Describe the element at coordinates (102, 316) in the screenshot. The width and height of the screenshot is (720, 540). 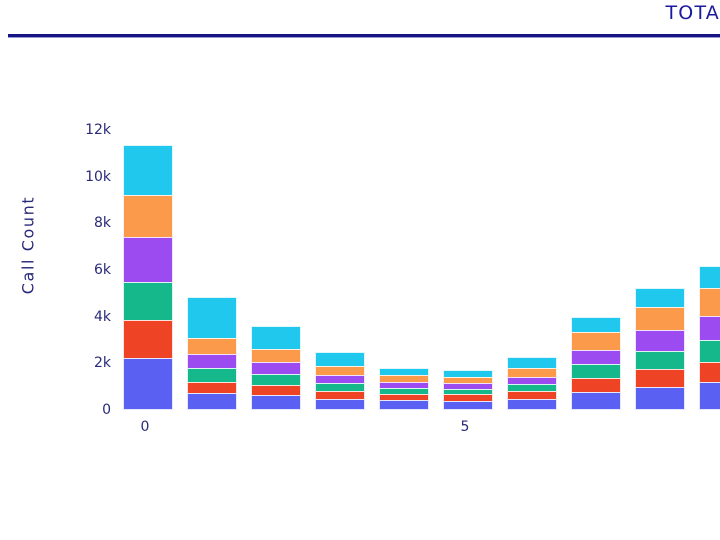
I see `y-axis-tick: 4k` at that location.